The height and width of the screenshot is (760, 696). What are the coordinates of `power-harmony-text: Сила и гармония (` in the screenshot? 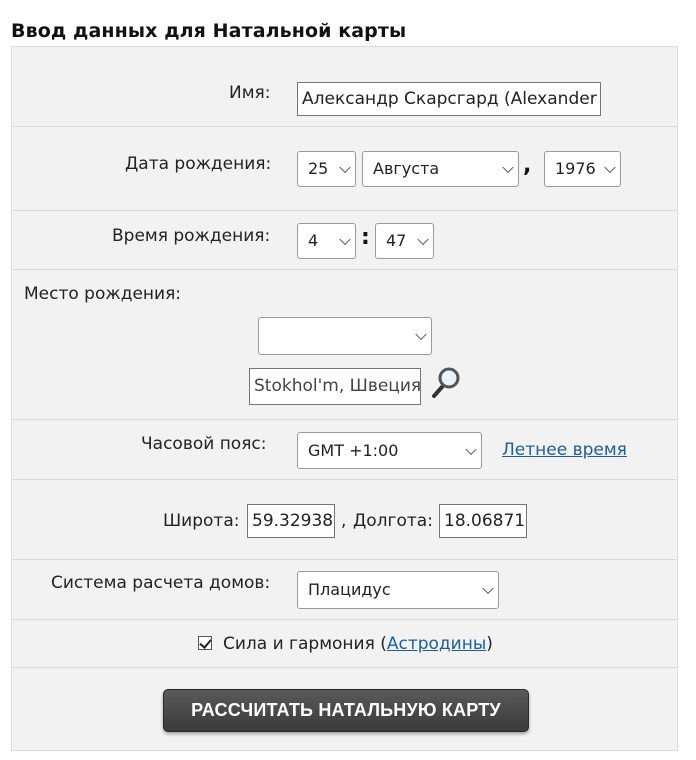 It's located at (305, 644).